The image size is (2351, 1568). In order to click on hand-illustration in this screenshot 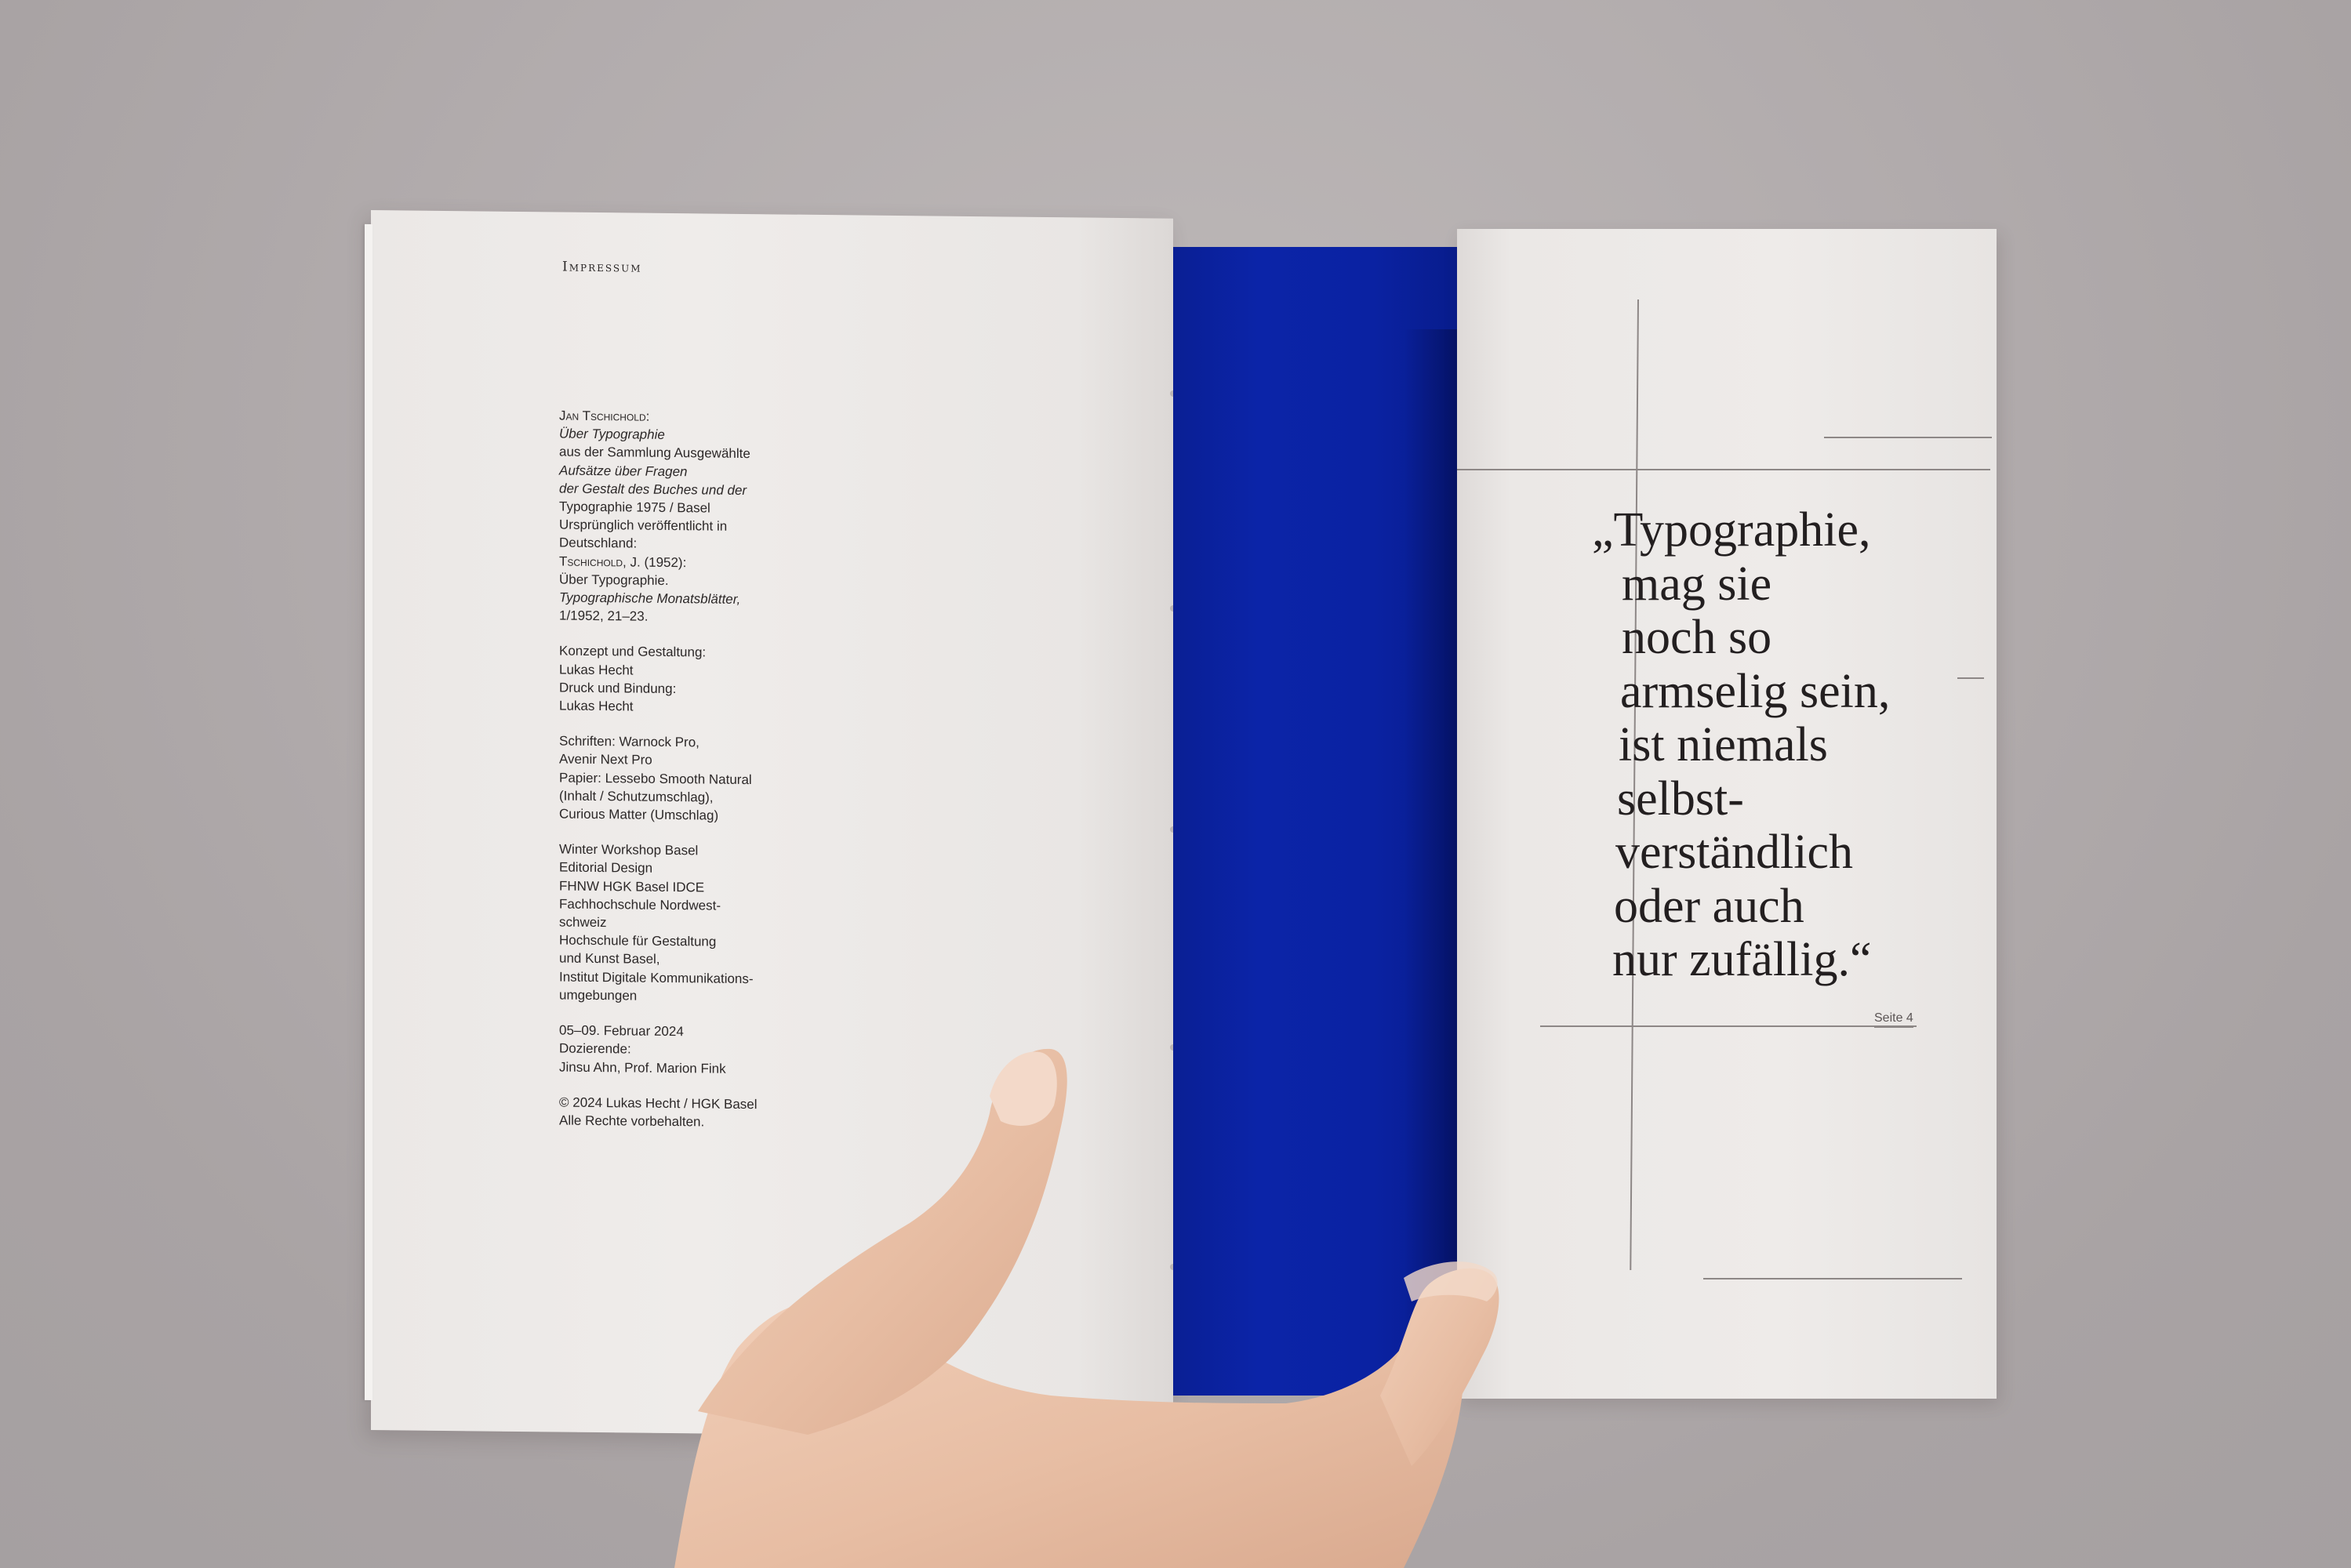, I will do `click(1086, 1308)`.